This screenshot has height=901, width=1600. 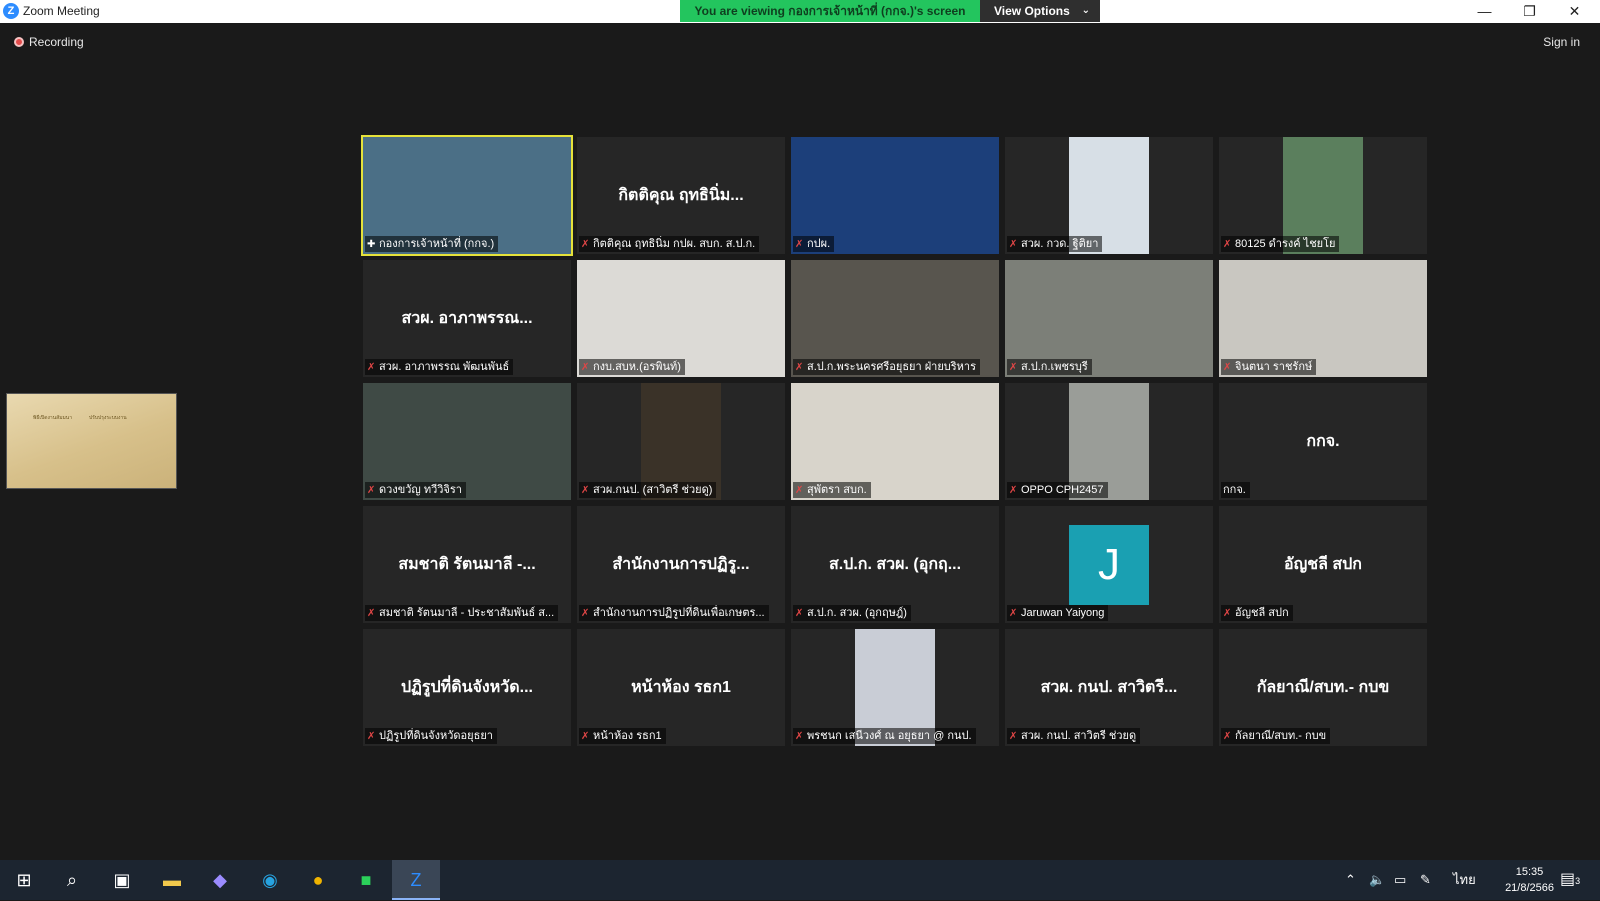 I want to click on participant-name-label: ✗ สวผ. อาภาพรรณ พัฒนพันธ์, so click(x=439, y=367).